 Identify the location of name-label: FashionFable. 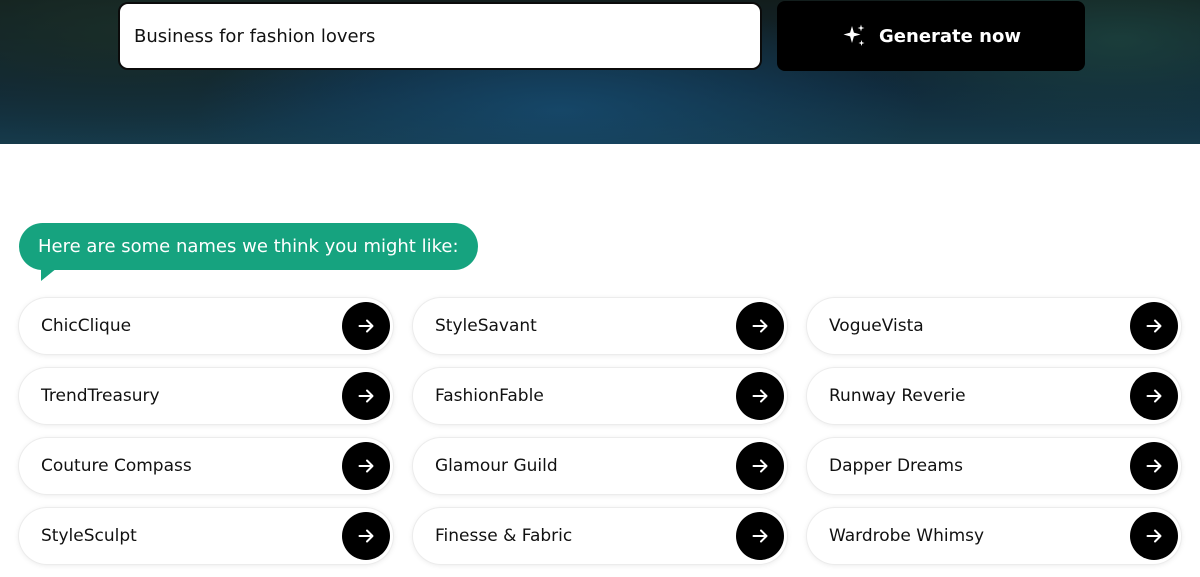
(489, 396).